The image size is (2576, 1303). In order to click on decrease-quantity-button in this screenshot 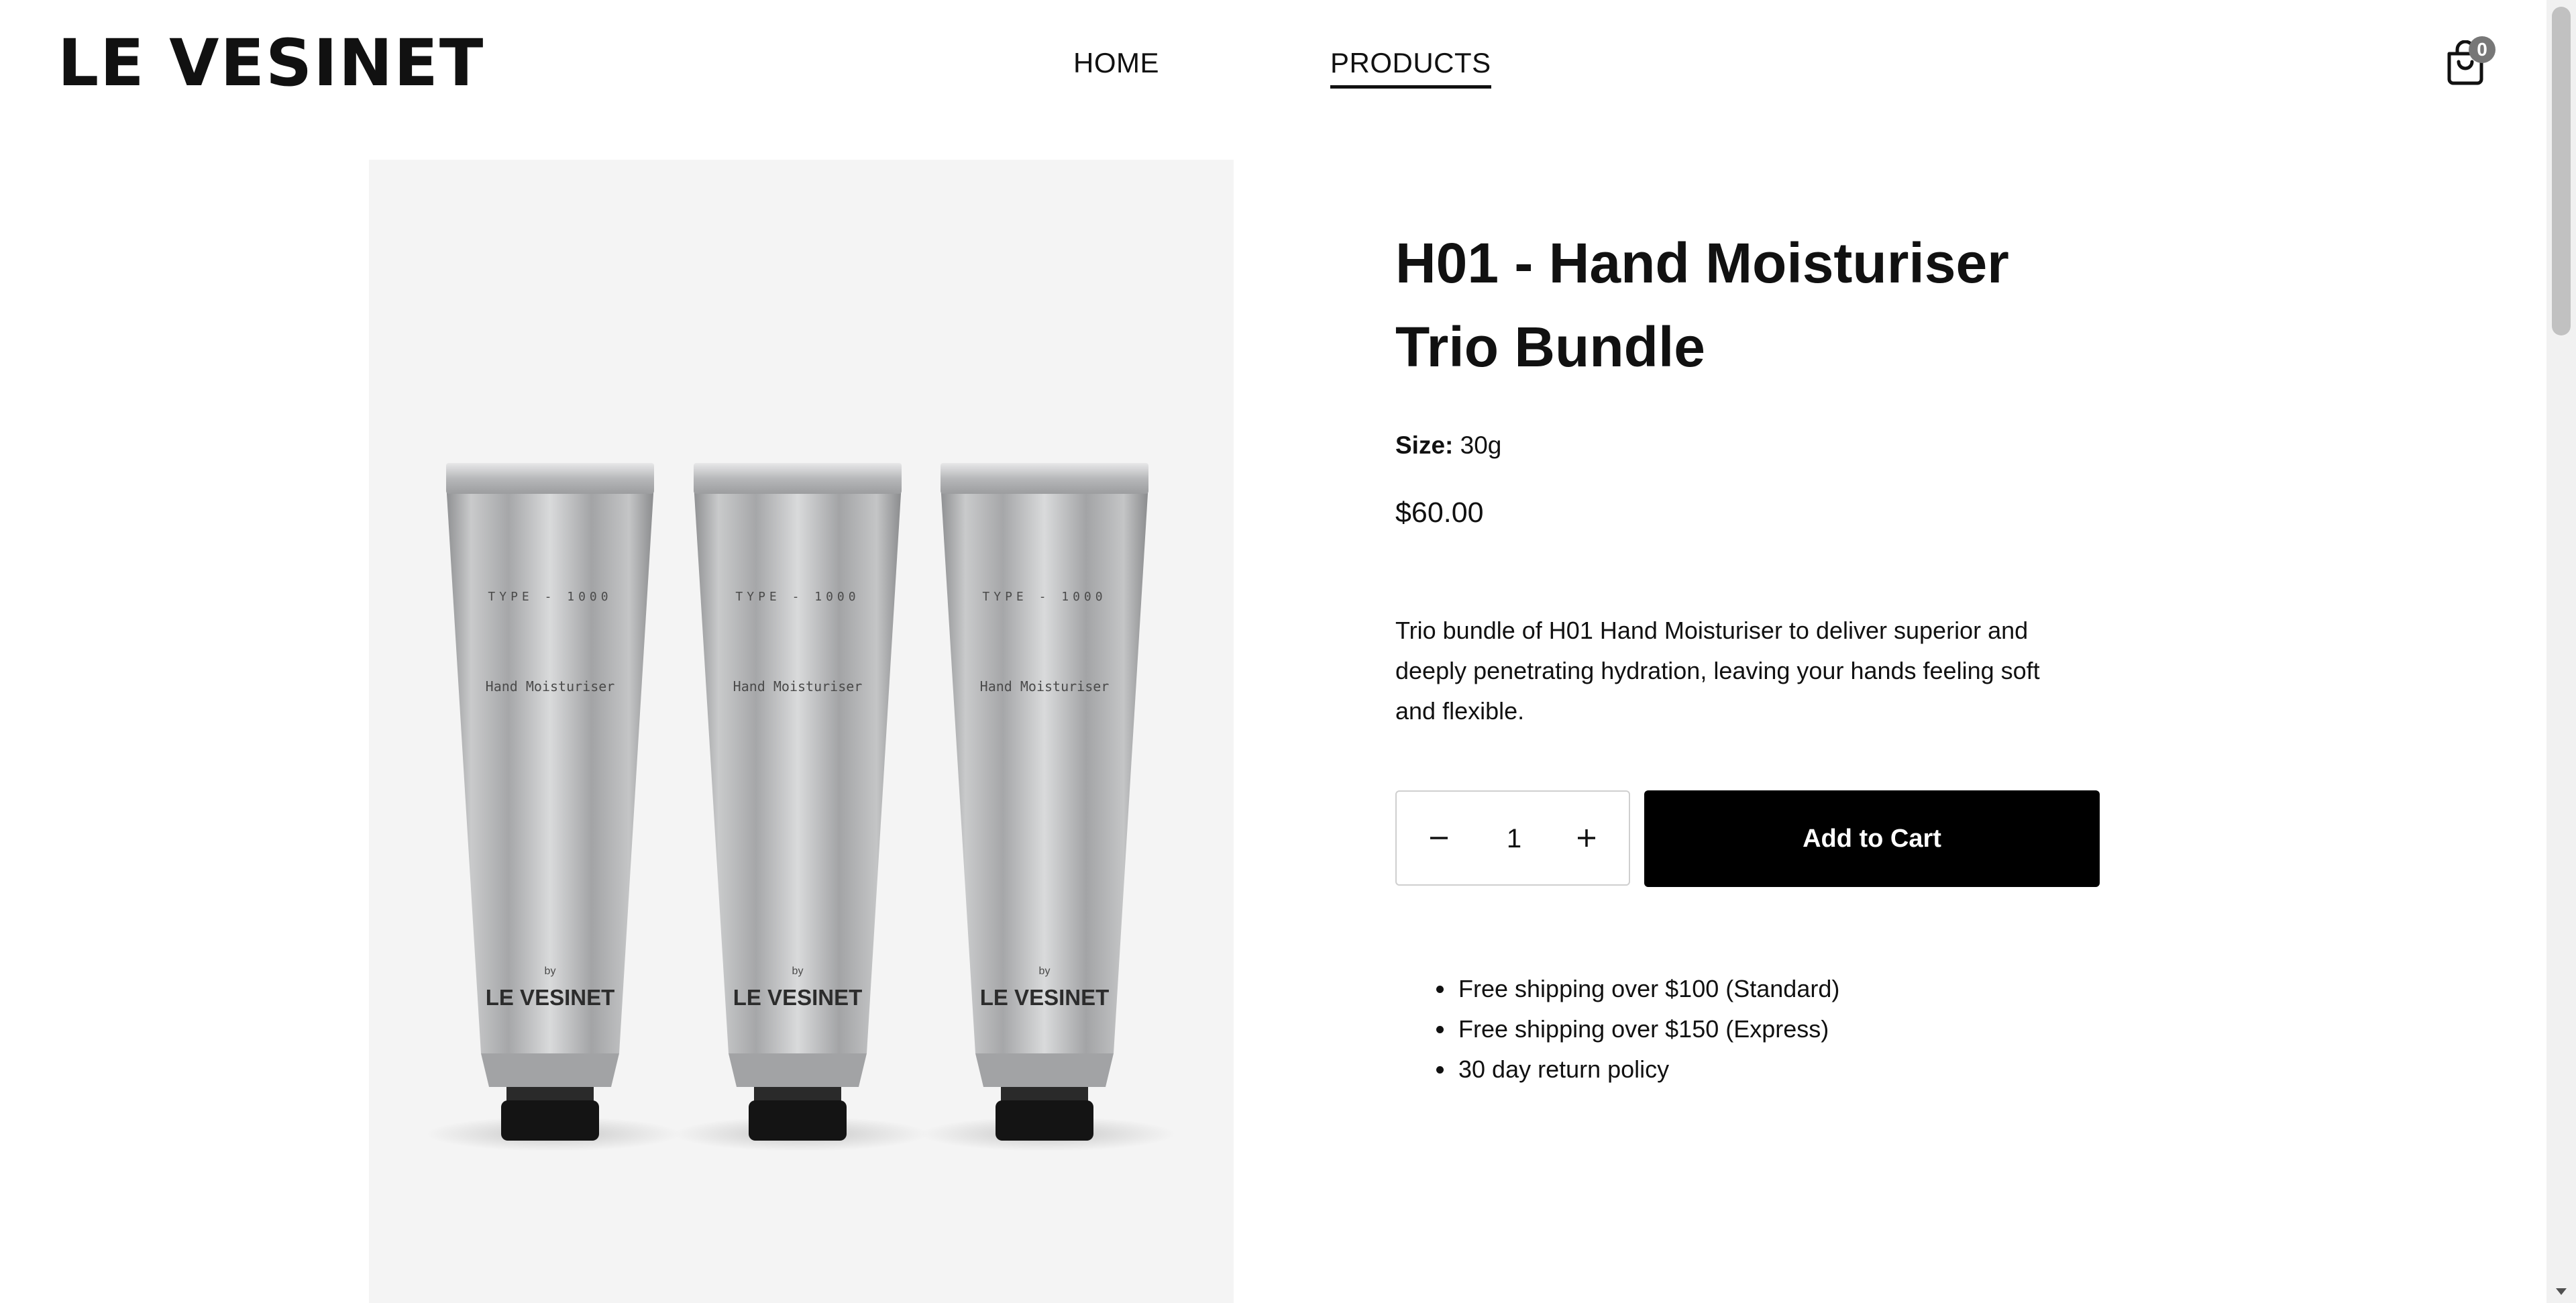, I will do `click(1439, 838)`.